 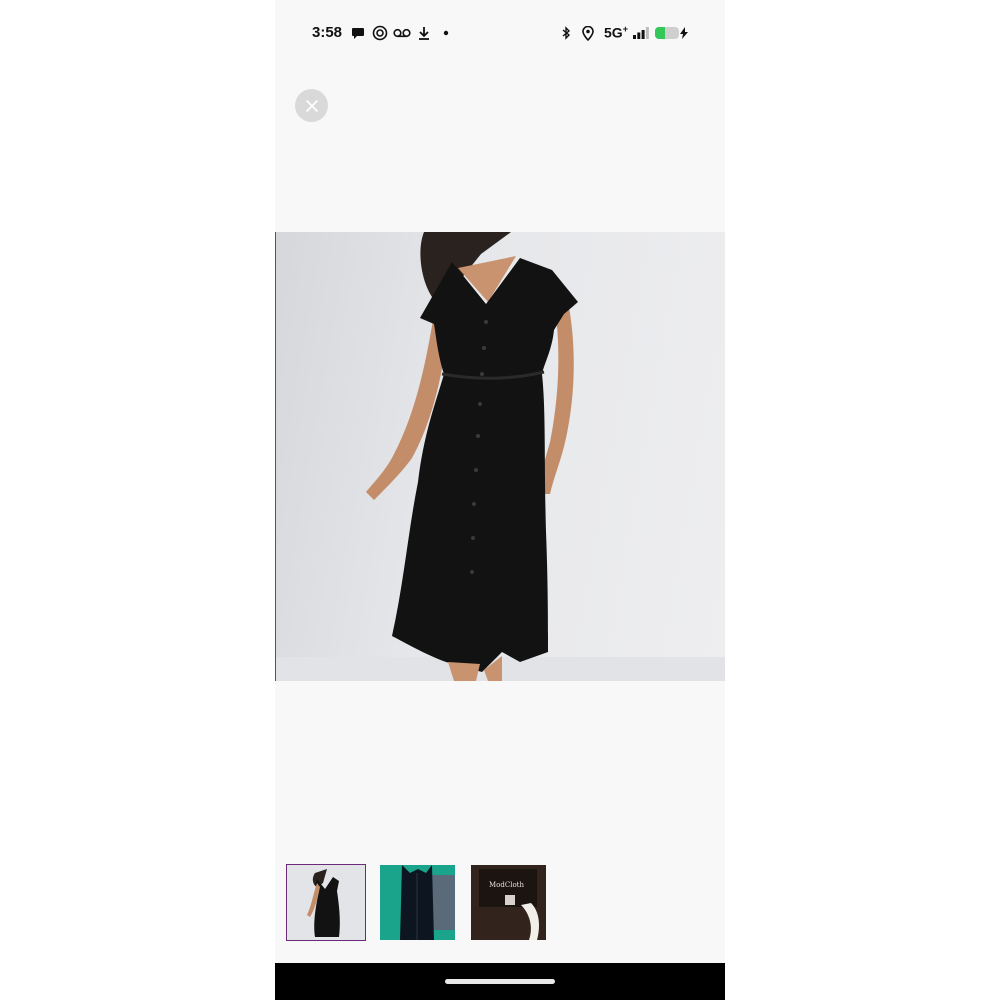 What do you see at coordinates (327, 32) in the screenshot?
I see `status-time: 3:58` at bounding box center [327, 32].